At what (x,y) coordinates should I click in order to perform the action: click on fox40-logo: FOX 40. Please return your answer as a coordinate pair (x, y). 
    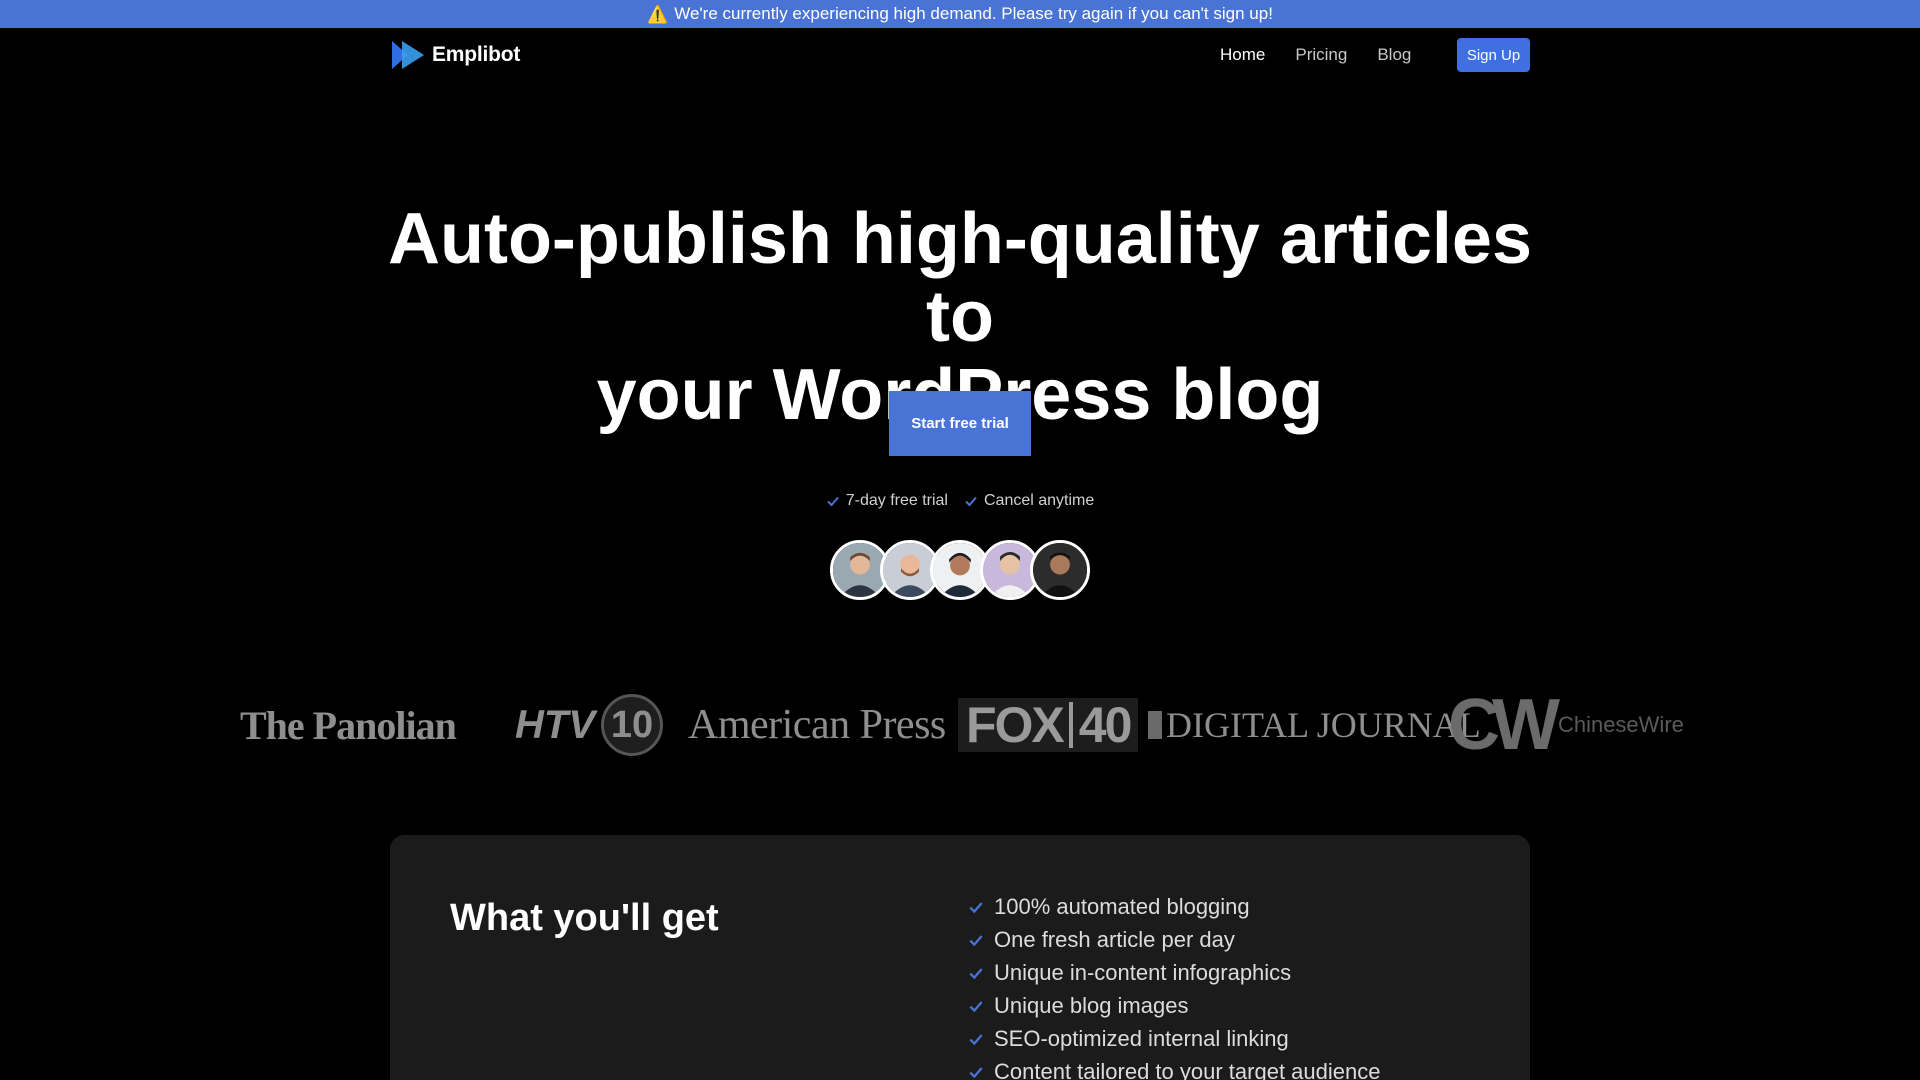
    Looking at the image, I should click on (1048, 725).